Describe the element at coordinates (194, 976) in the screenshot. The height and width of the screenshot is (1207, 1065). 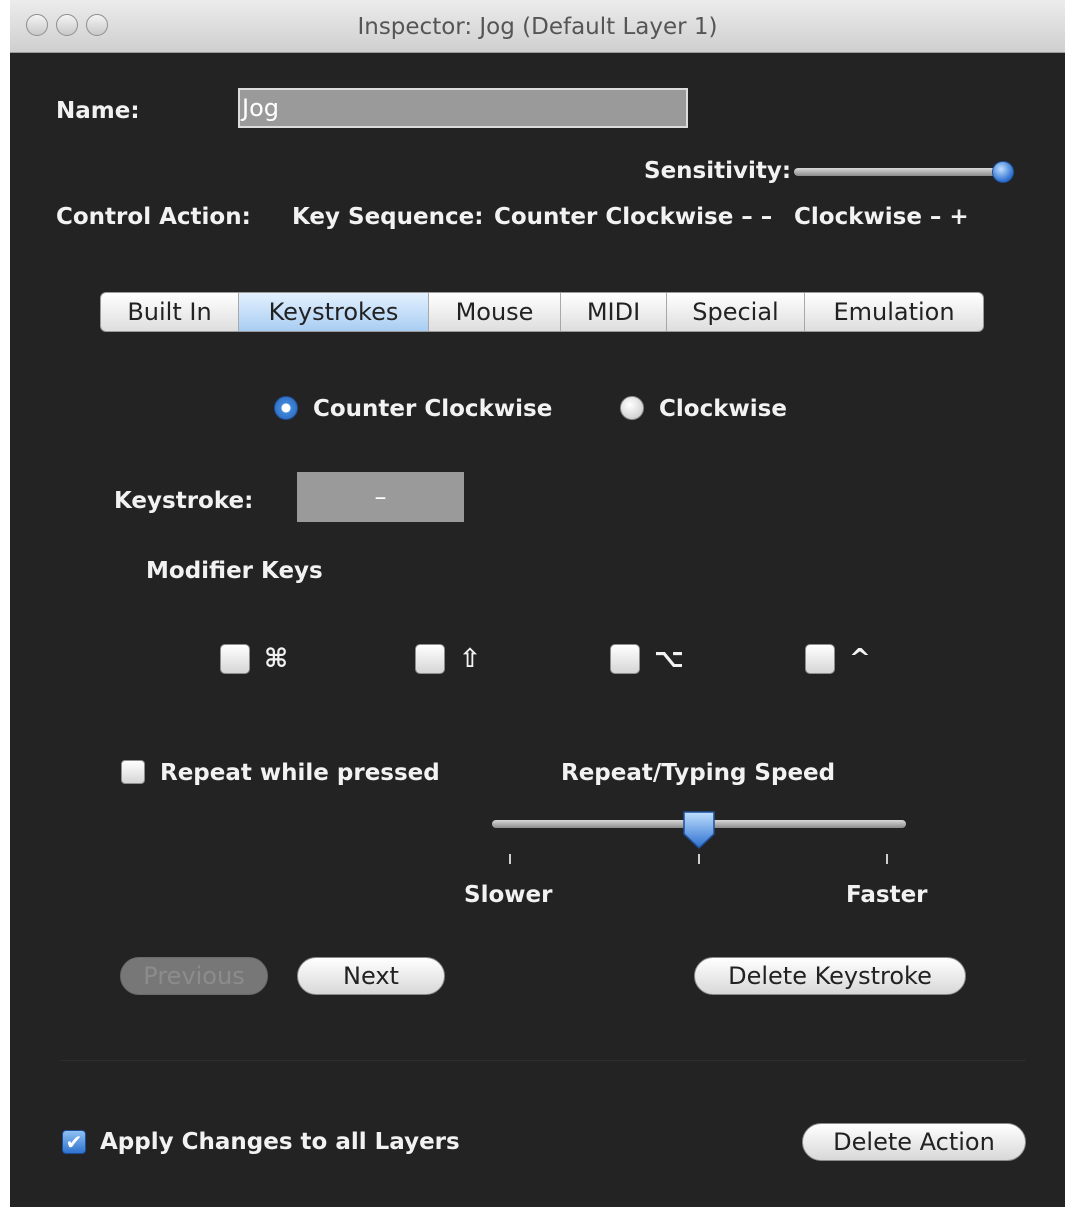
I see `previous-button: Previous` at that location.